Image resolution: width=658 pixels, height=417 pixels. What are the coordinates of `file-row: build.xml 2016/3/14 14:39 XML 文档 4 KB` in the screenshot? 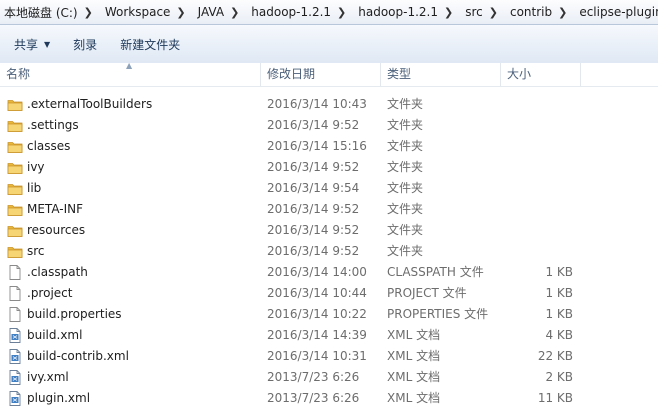 It's located at (329, 335).